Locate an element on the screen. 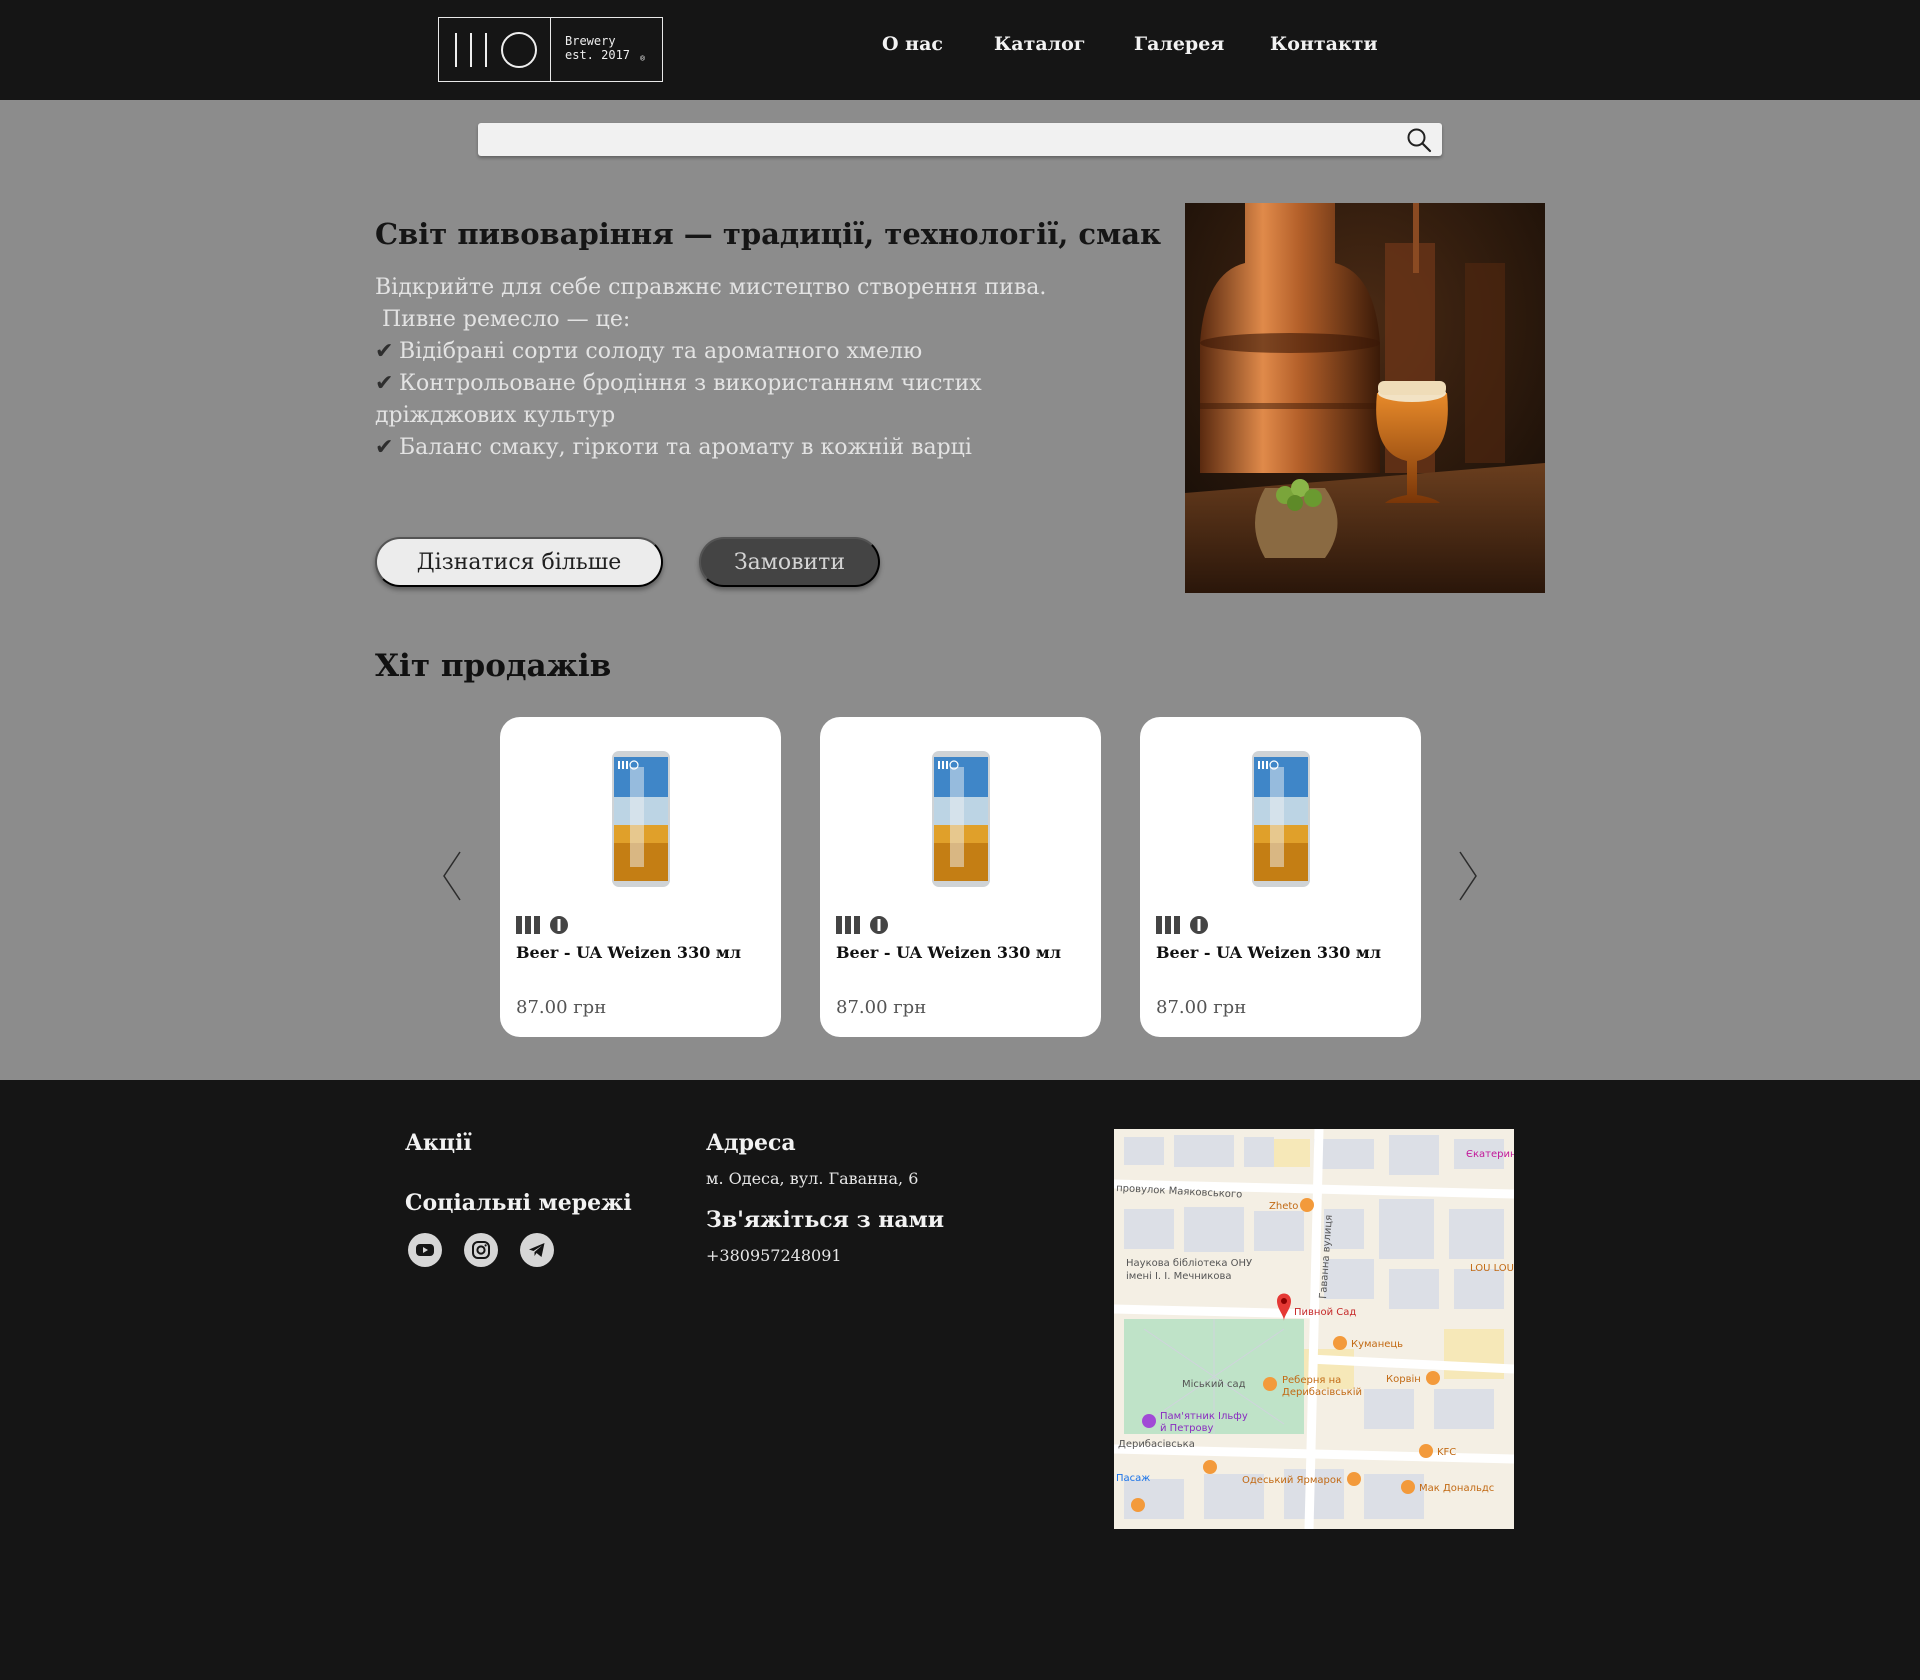 This screenshot has height=1680, width=1920. map-place-label: Дерибасівській is located at coordinates (1322, 1392).